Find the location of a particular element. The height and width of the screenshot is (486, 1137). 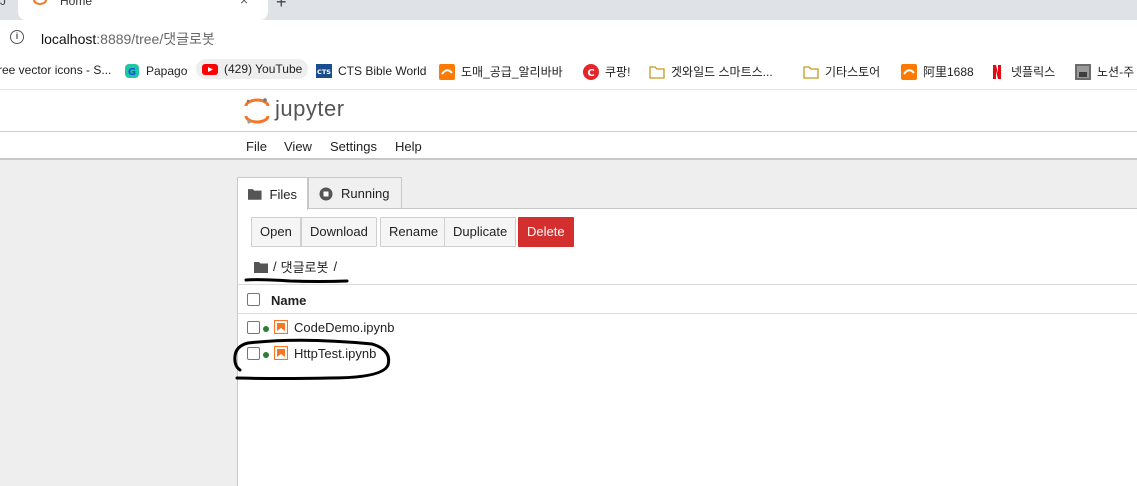

jupyter-header: jupyter is located at coordinates (568, 111).